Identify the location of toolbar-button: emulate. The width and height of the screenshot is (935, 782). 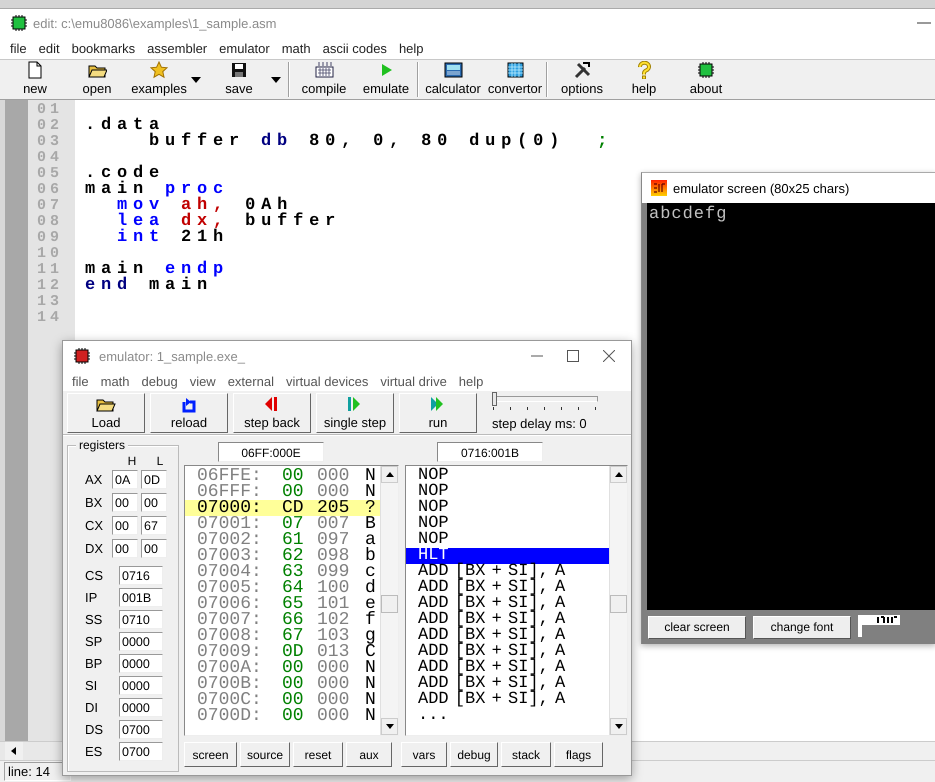
(386, 79).